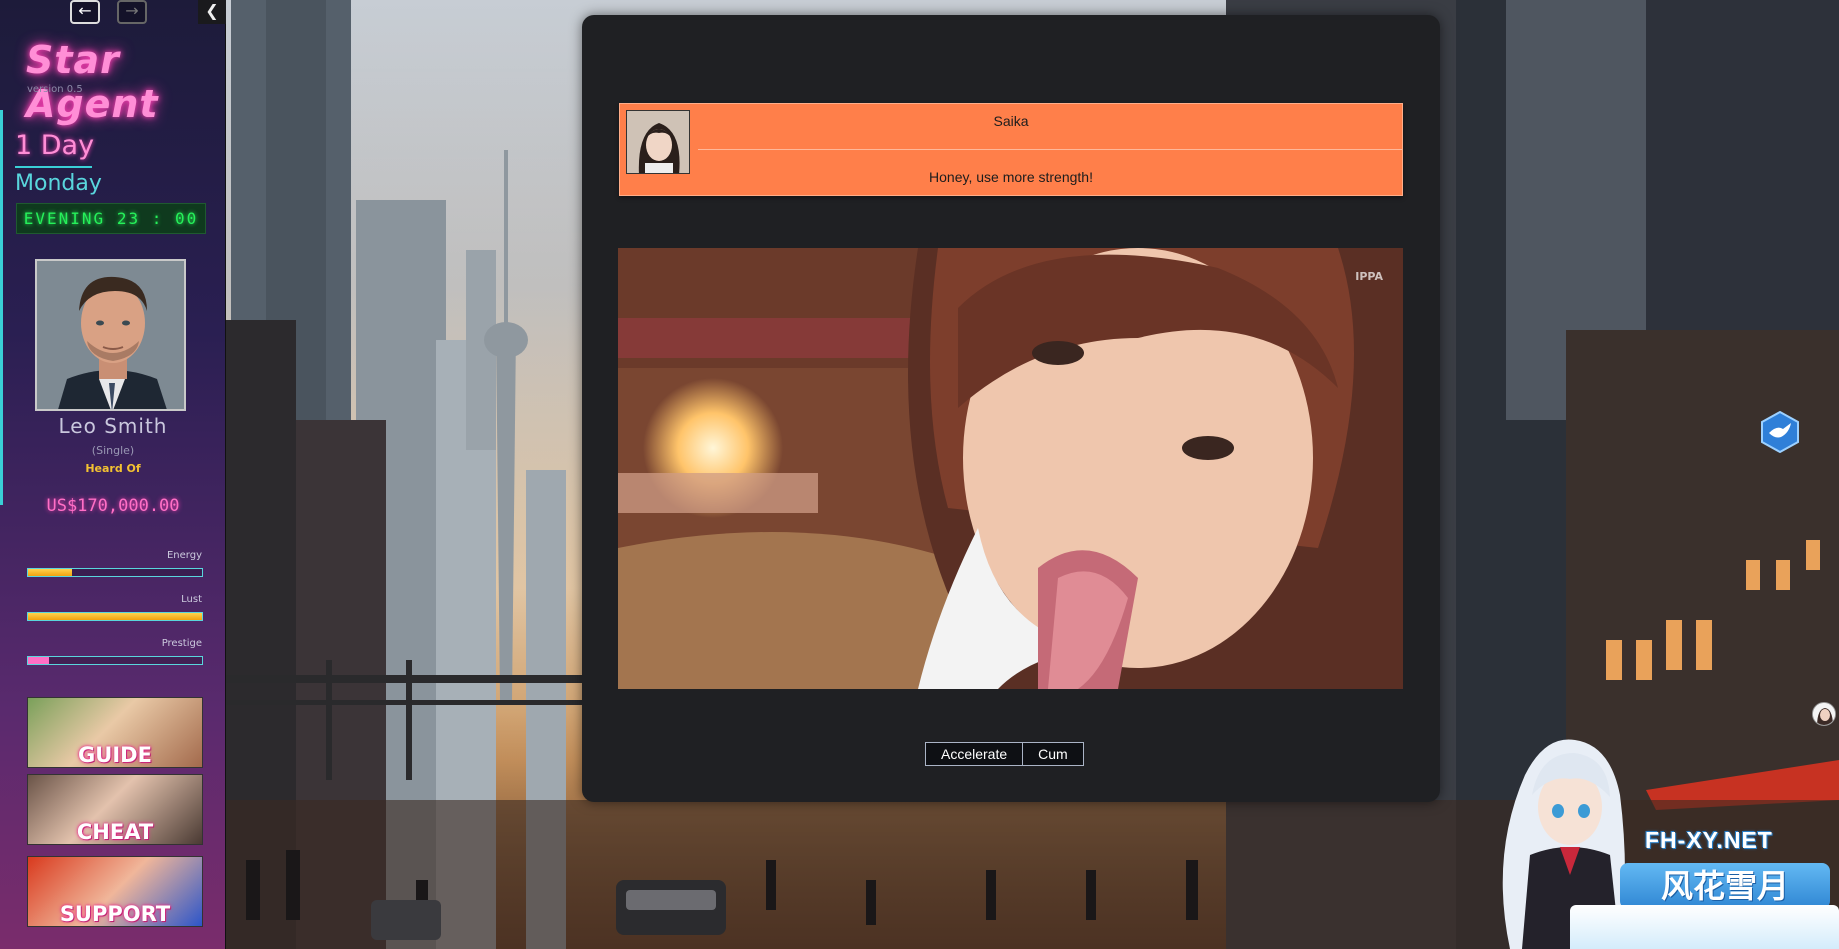  I want to click on action-bar: Accelerate Cum, so click(1004, 754).